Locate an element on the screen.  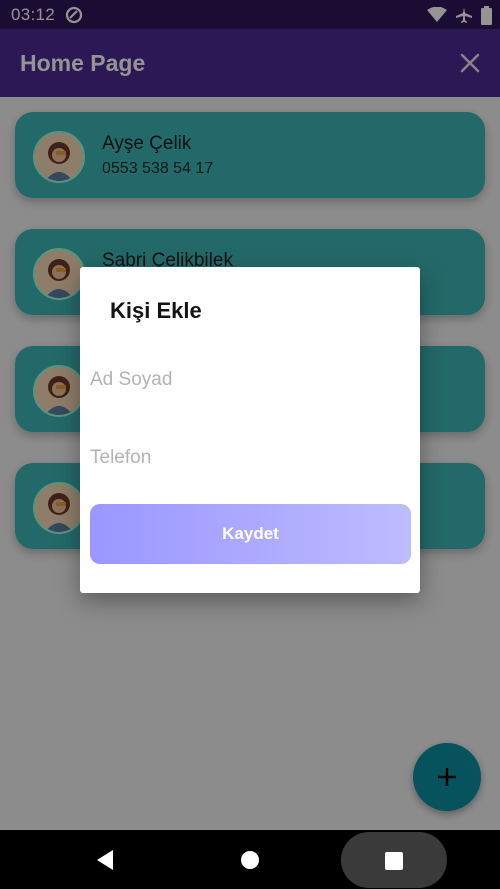
recents-icon is located at coordinates (394, 861).